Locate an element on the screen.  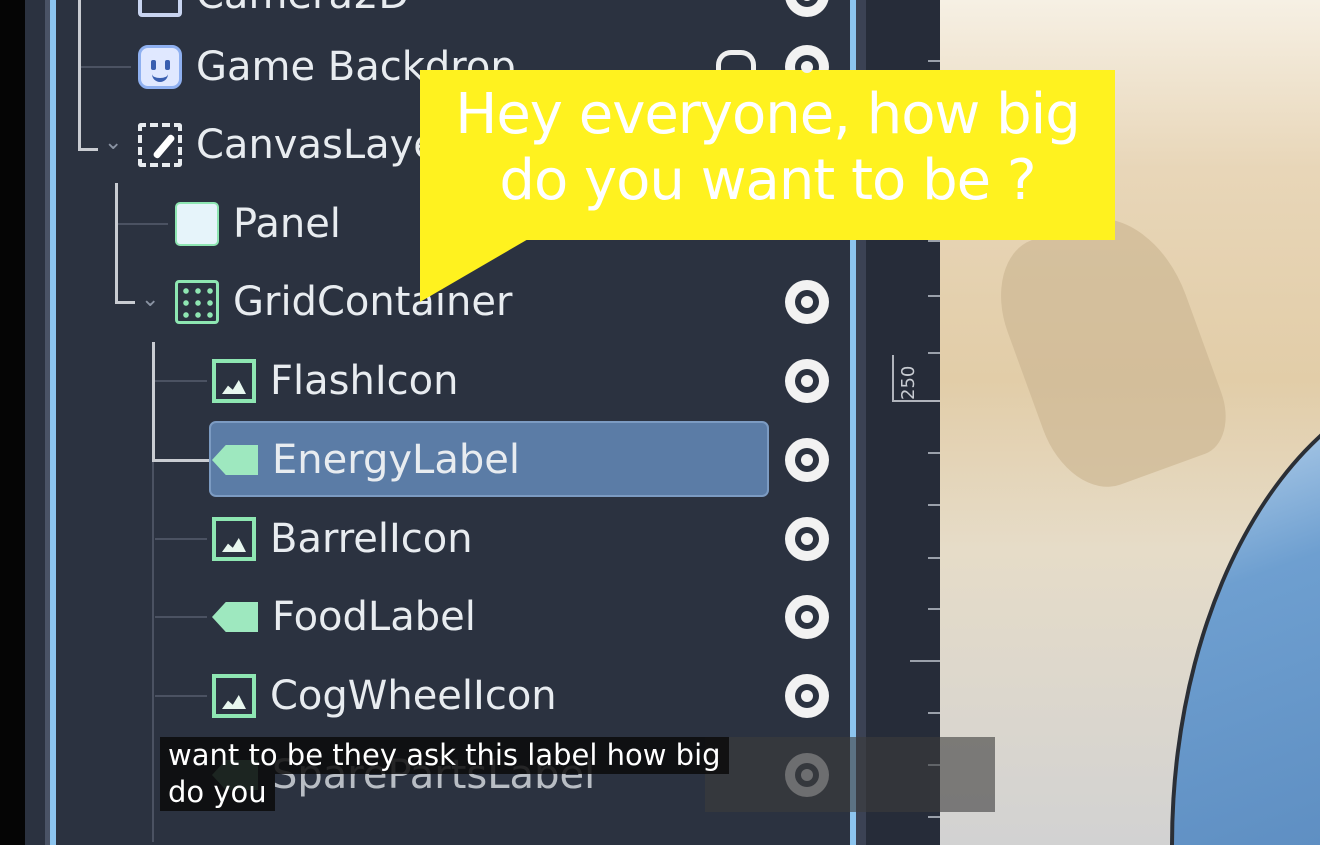
grid-container-icon is located at coordinates (197, 302).